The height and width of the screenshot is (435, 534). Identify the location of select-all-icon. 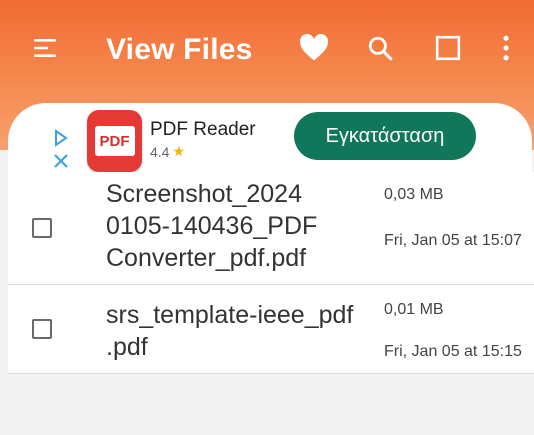
(448, 48).